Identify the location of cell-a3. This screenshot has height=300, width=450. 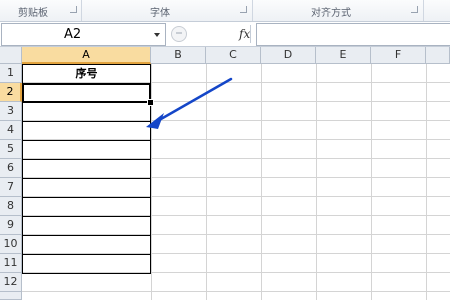
(86, 112).